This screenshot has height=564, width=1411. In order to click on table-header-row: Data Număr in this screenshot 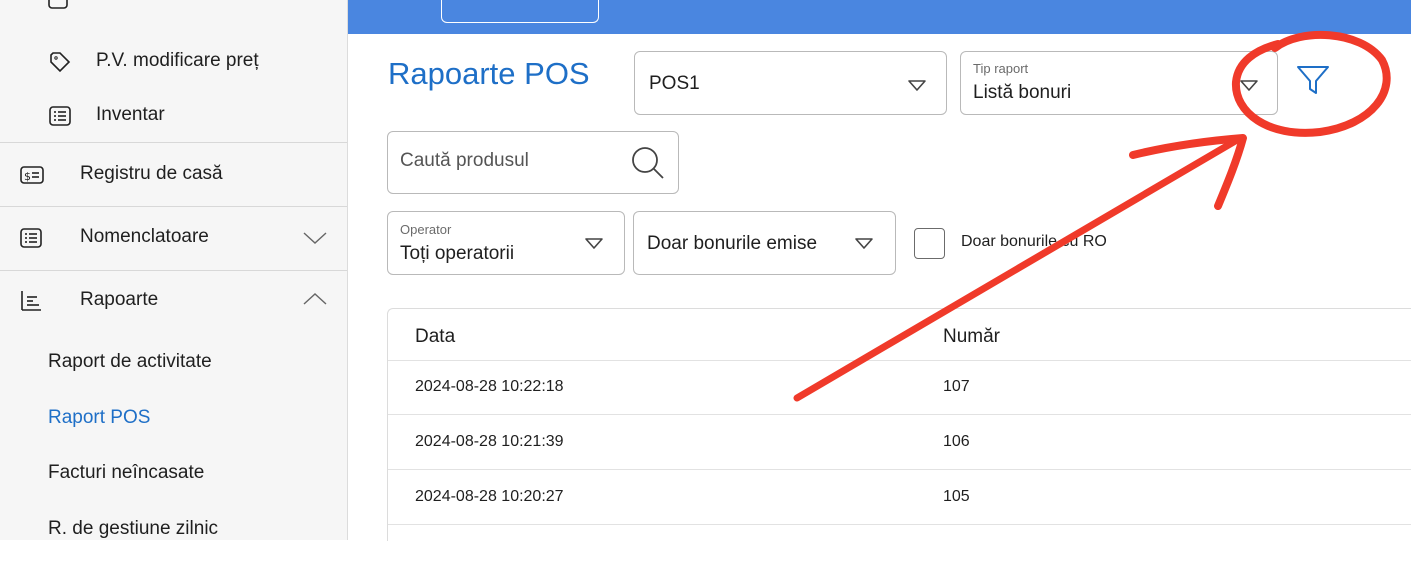, I will do `click(899, 335)`.